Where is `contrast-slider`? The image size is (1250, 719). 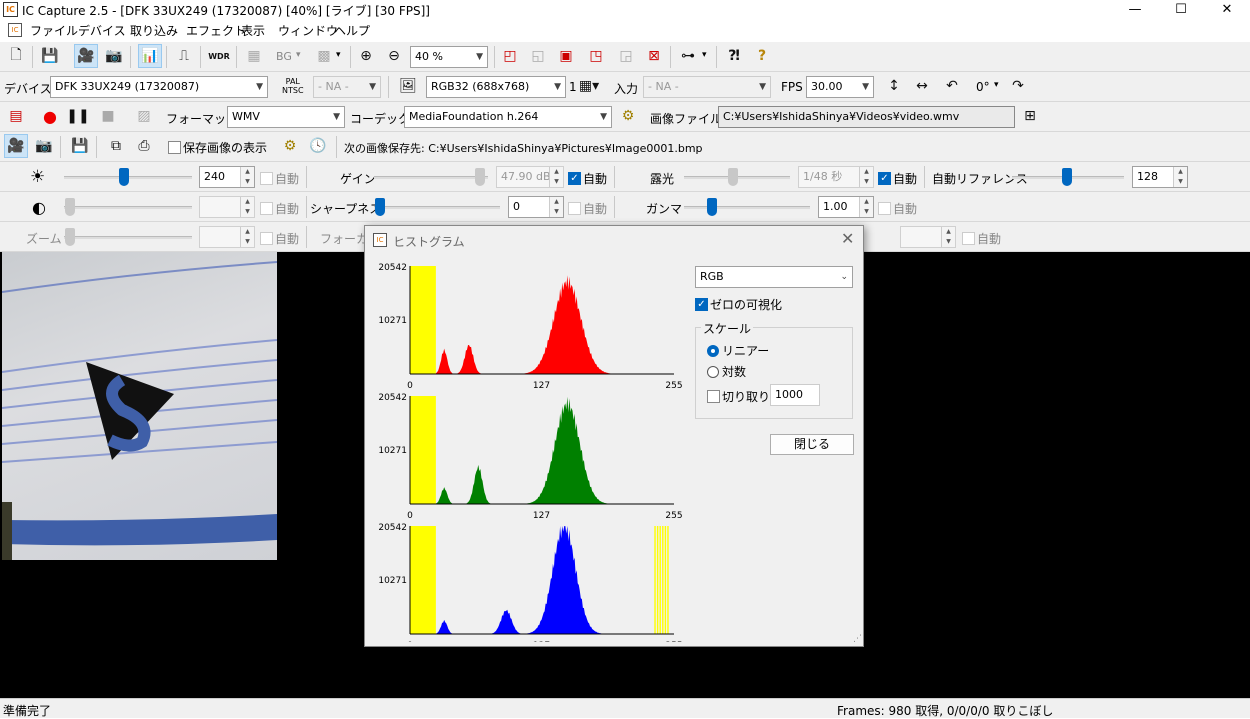 contrast-slider is located at coordinates (128, 207).